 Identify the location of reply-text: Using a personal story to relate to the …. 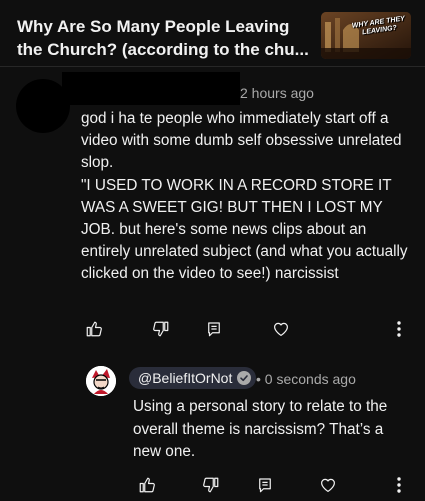
(262, 429).